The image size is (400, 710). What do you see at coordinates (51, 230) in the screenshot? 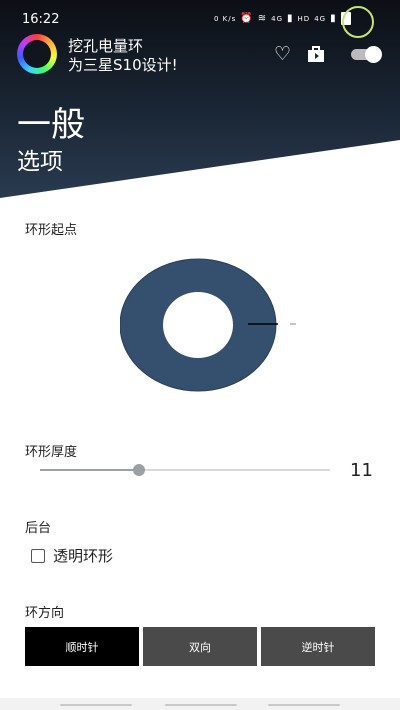
I see `ring-start-label: 环形起点` at bounding box center [51, 230].